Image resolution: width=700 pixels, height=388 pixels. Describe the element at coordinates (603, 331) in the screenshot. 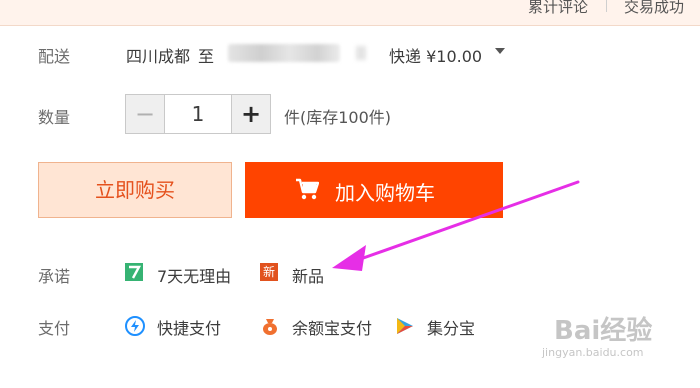

I see `watermark-text: Bai经验` at that location.